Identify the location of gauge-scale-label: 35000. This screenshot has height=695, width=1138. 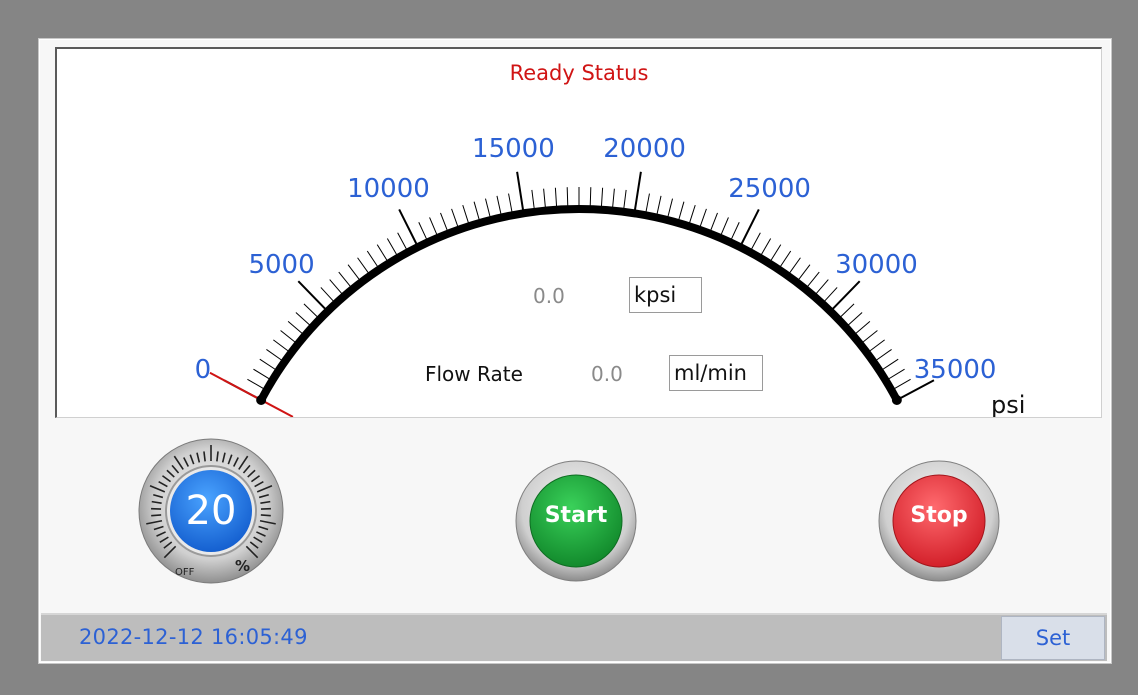
(955, 370).